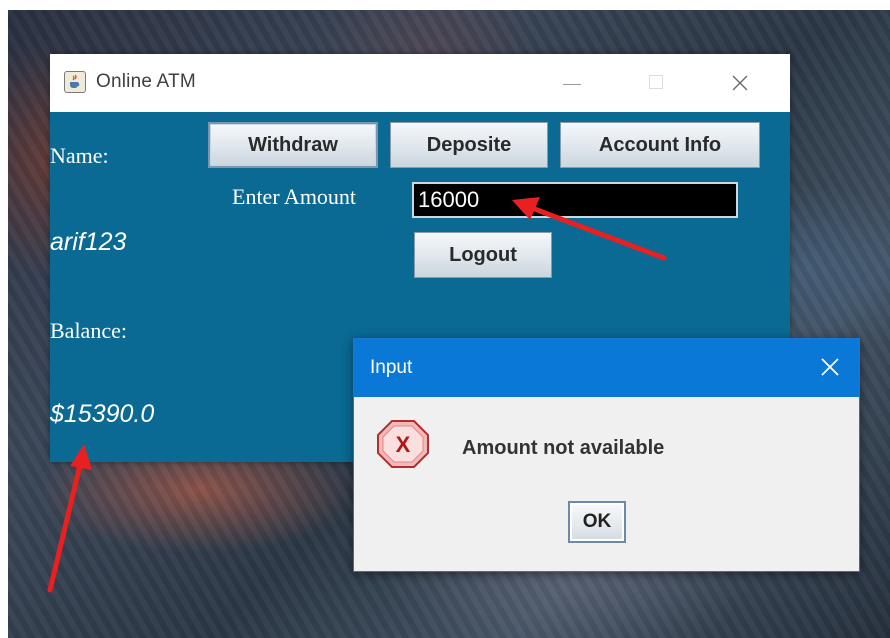  What do you see at coordinates (572, 83) in the screenshot?
I see `minimize-icon` at bounding box center [572, 83].